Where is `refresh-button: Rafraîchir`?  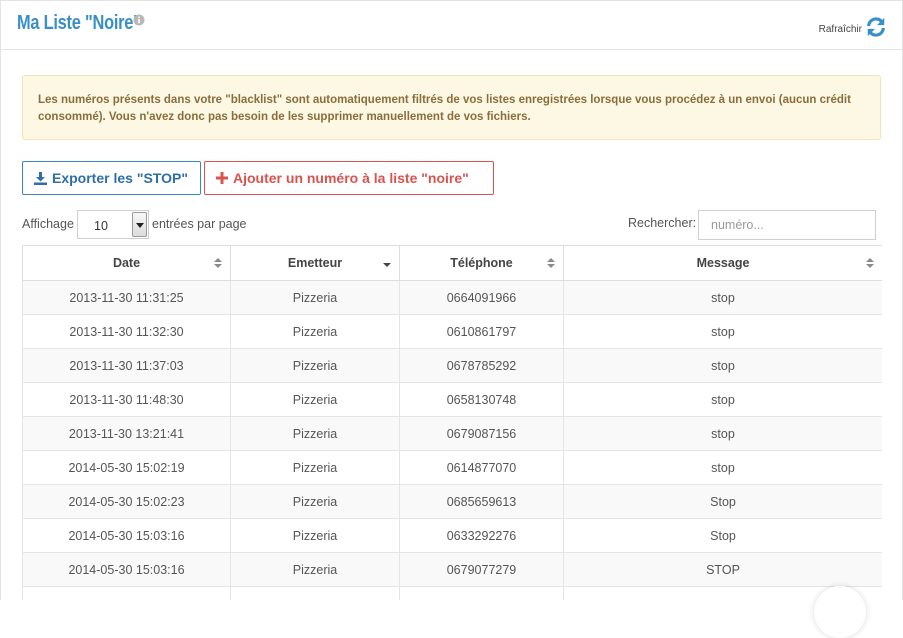
refresh-button: Rafraîchir is located at coordinates (853, 27).